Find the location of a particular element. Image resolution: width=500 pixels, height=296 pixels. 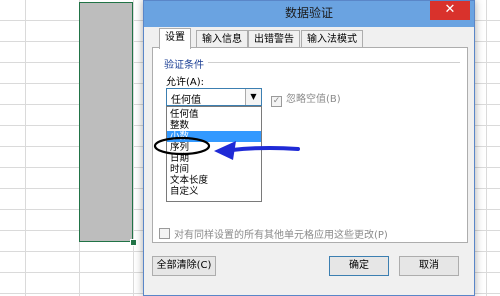

apply-all-option: 对有同样设置的所有其他单元格应用这些更改(P) is located at coordinates (273, 233).